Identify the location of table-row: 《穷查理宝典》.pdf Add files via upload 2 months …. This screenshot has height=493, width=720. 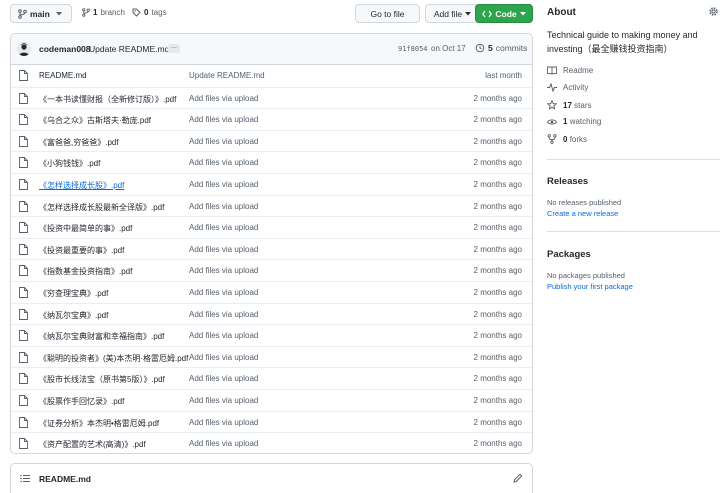
(271, 291).